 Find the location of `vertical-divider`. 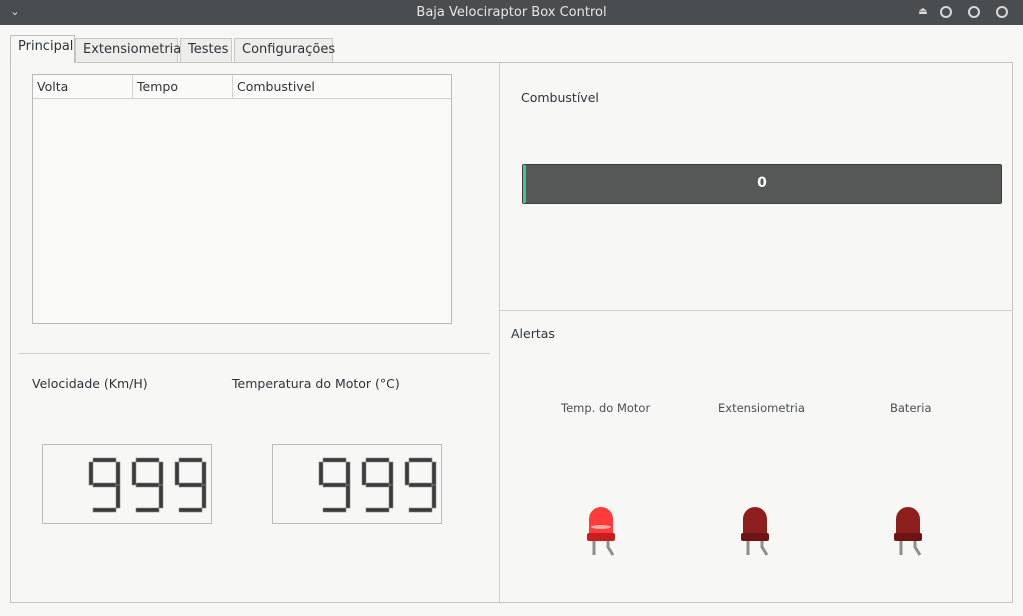

vertical-divider is located at coordinates (499, 332).